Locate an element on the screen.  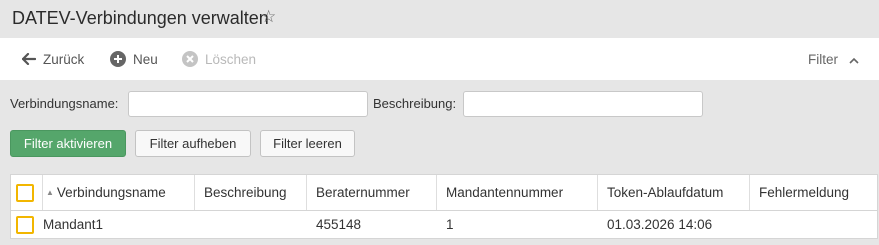
row-checkbox is located at coordinates (25, 224).